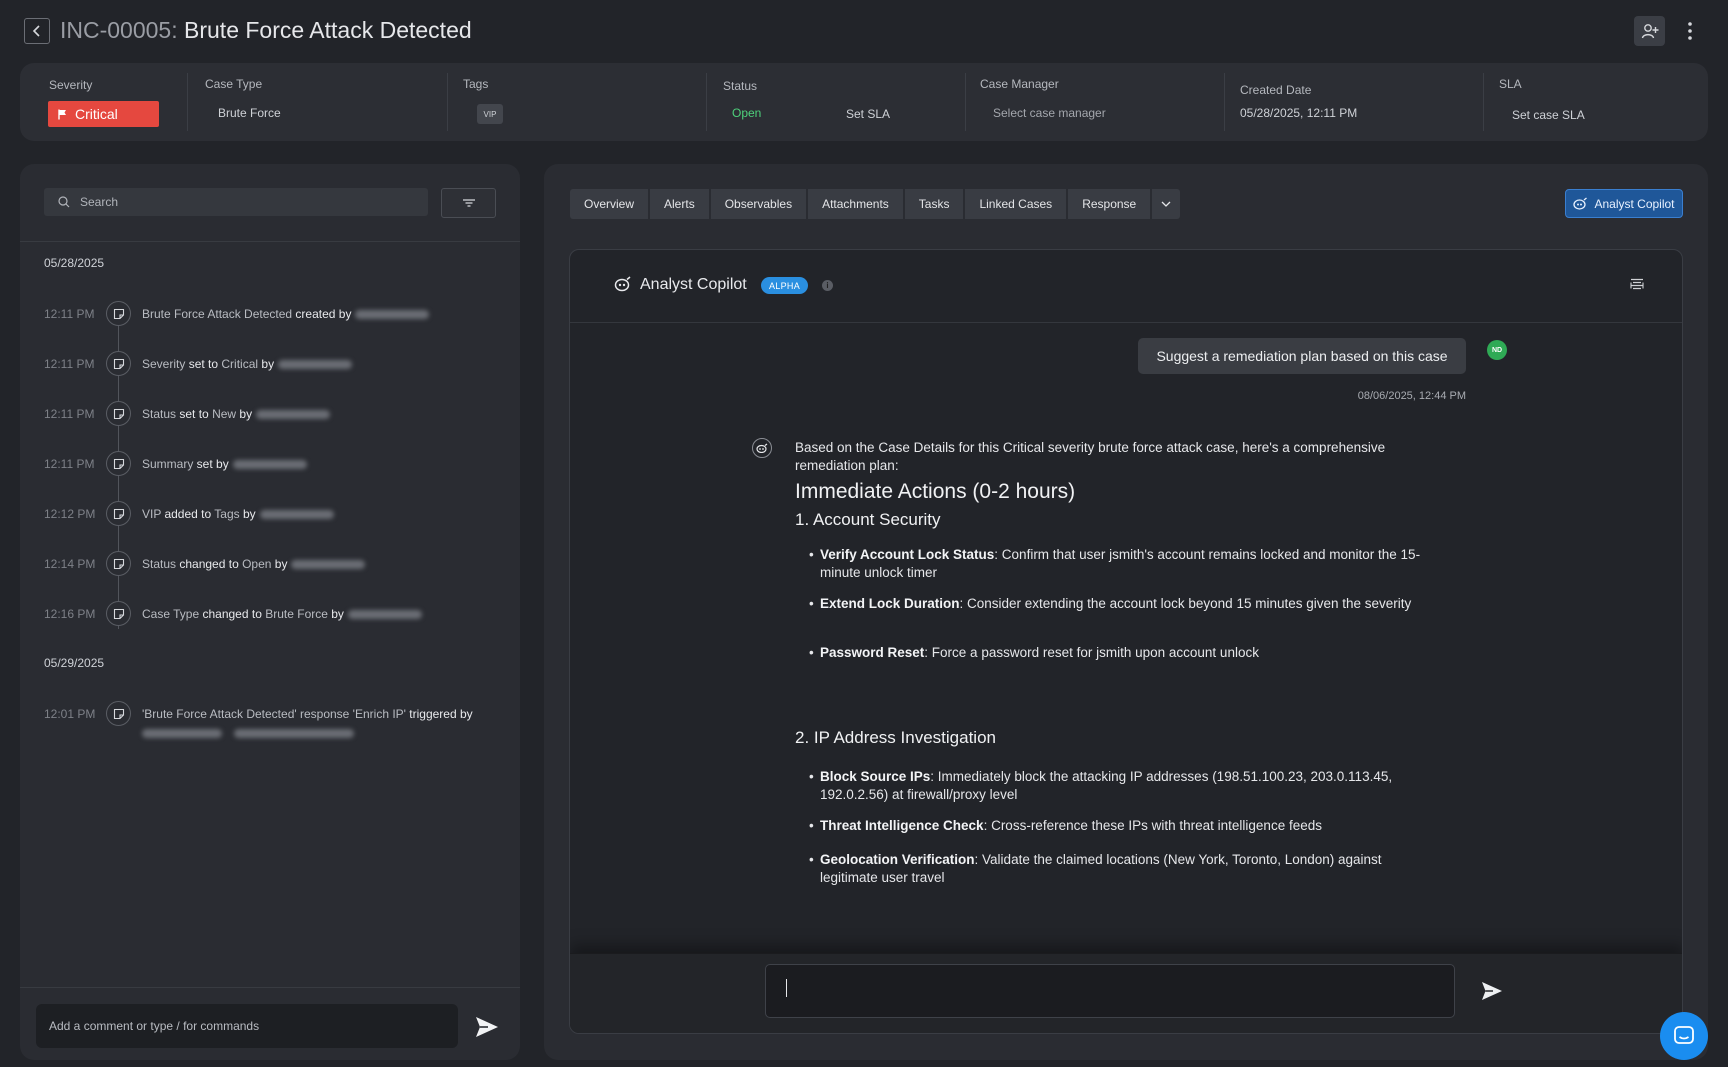  I want to click on tab-observables: Observables, so click(758, 204).